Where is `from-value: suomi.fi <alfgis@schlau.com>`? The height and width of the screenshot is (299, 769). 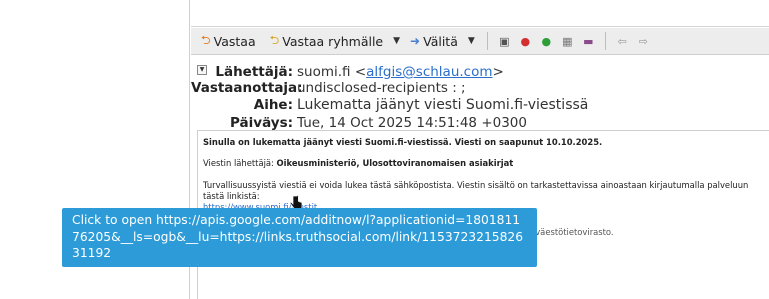 from-value: suomi.fi <alfgis@schlau.com> is located at coordinates (400, 72).